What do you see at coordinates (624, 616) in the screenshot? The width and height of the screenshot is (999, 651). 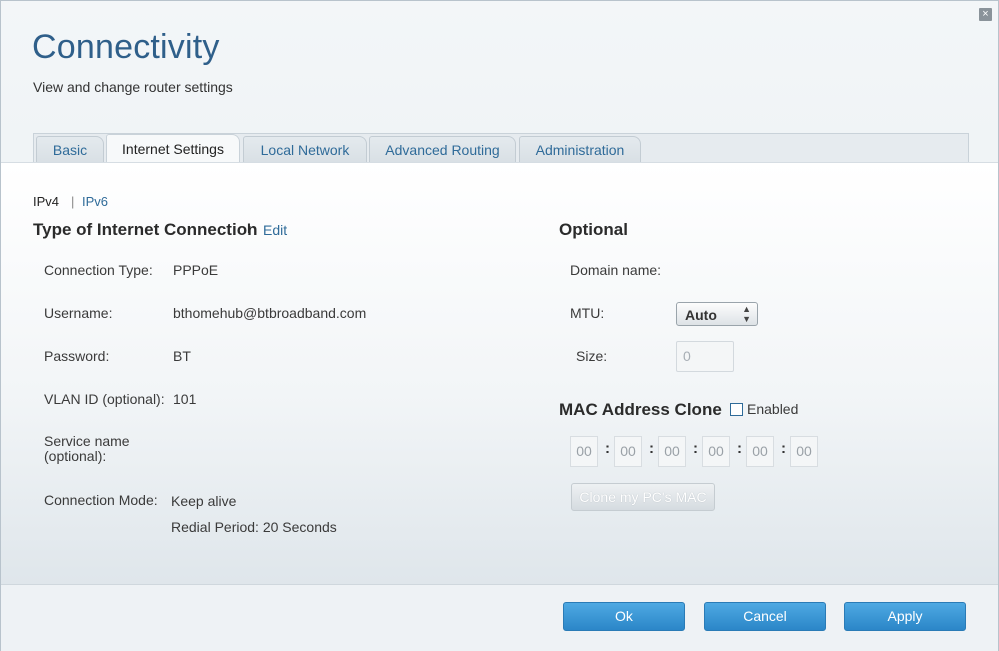 I see `ok-button: Ok` at bounding box center [624, 616].